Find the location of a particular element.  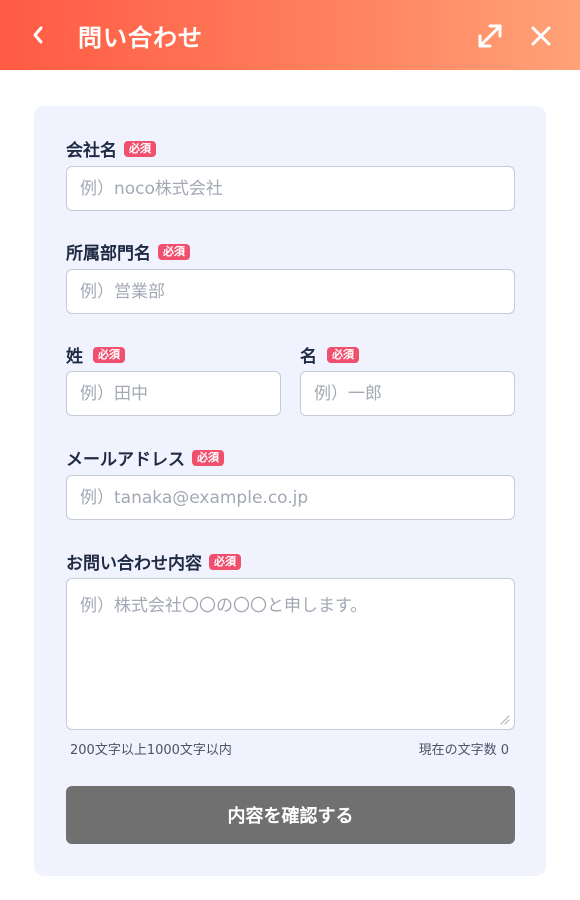

email-input is located at coordinates (290, 497).